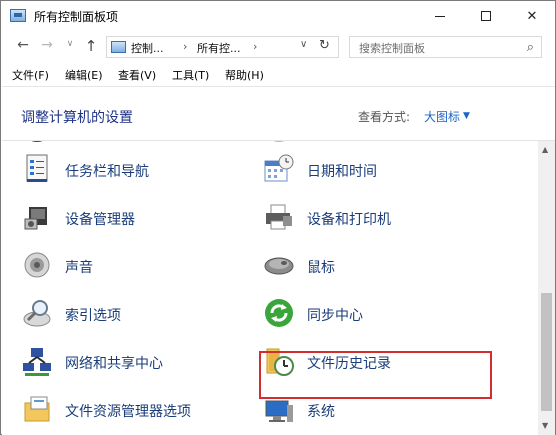  What do you see at coordinates (190, 75) in the screenshot?
I see `menu-tools: 工具(T)` at bounding box center [190, 75].